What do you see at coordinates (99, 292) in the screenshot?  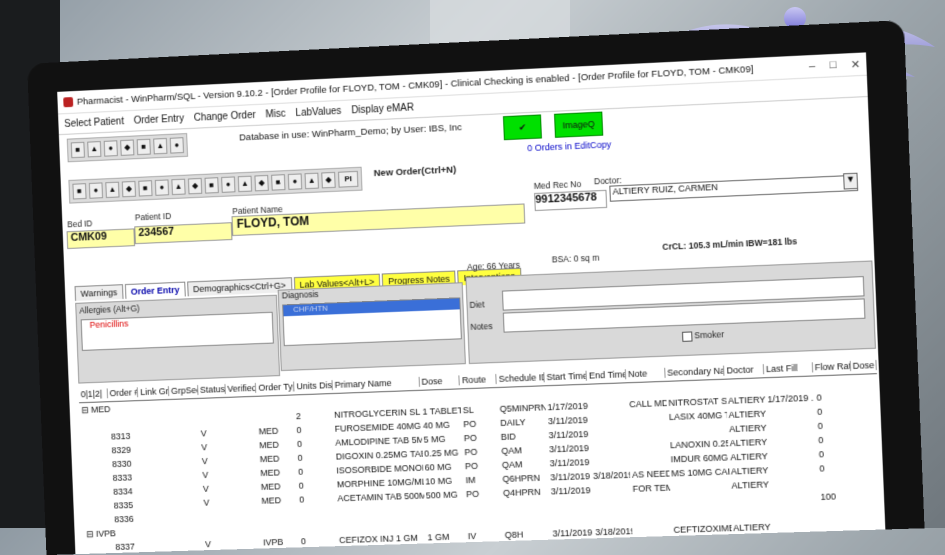 I see `tab-warnings: Warnings` at bounding box center [99, 292].